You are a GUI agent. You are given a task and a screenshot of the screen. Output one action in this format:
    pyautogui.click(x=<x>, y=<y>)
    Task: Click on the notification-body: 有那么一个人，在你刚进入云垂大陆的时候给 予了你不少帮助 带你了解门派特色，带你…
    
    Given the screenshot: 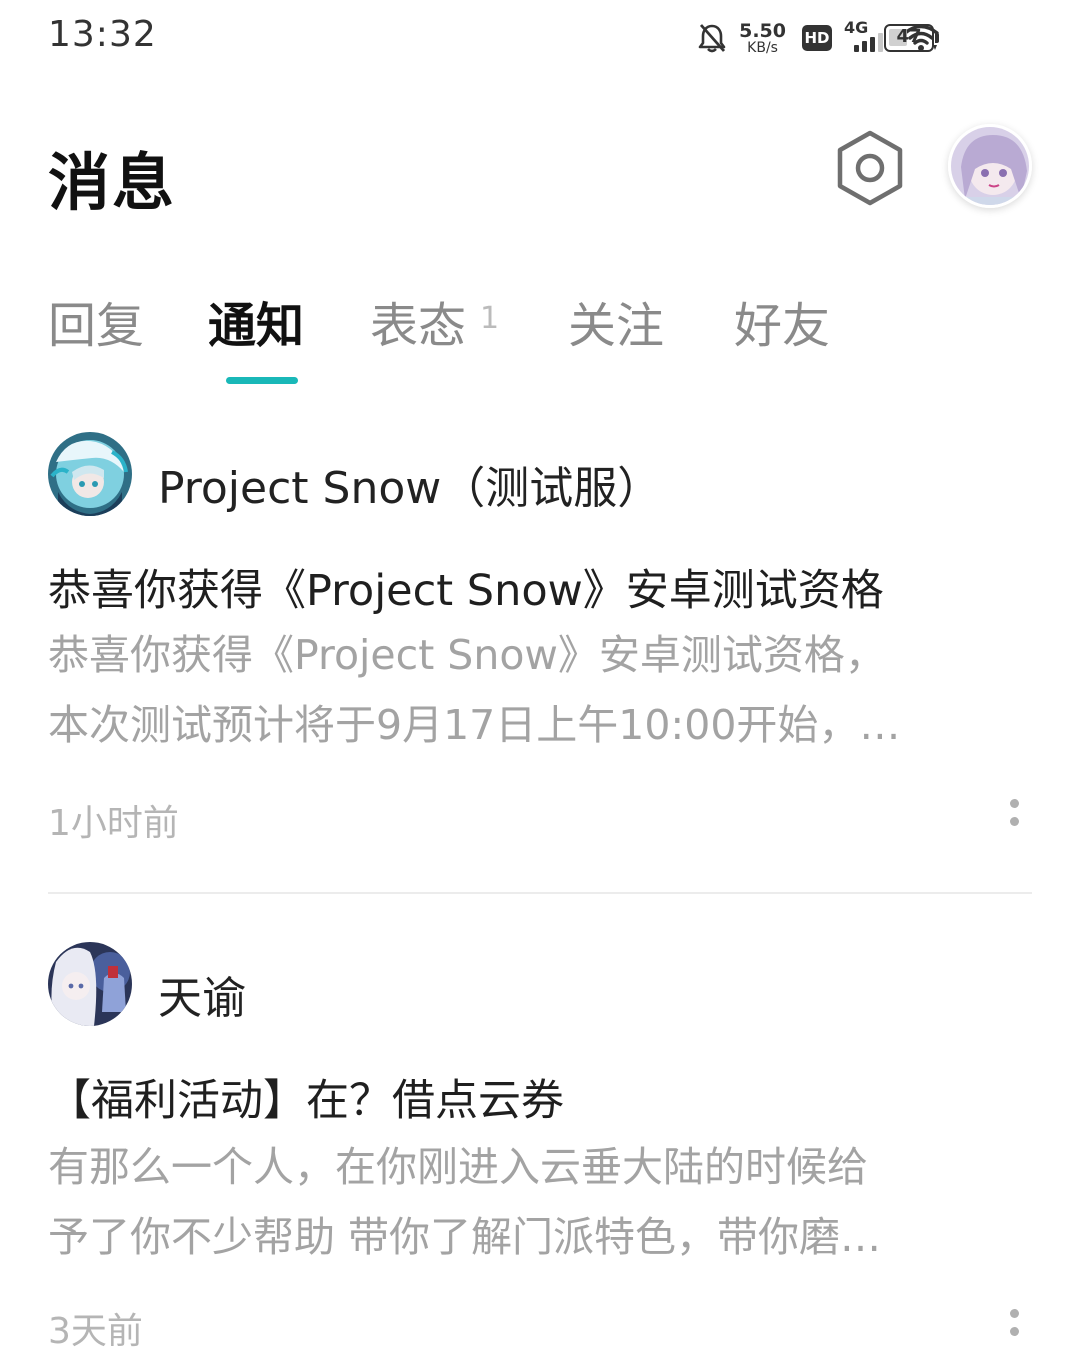 What is the action you would take?
    pyautogui.click(x=528, y=1202)
    